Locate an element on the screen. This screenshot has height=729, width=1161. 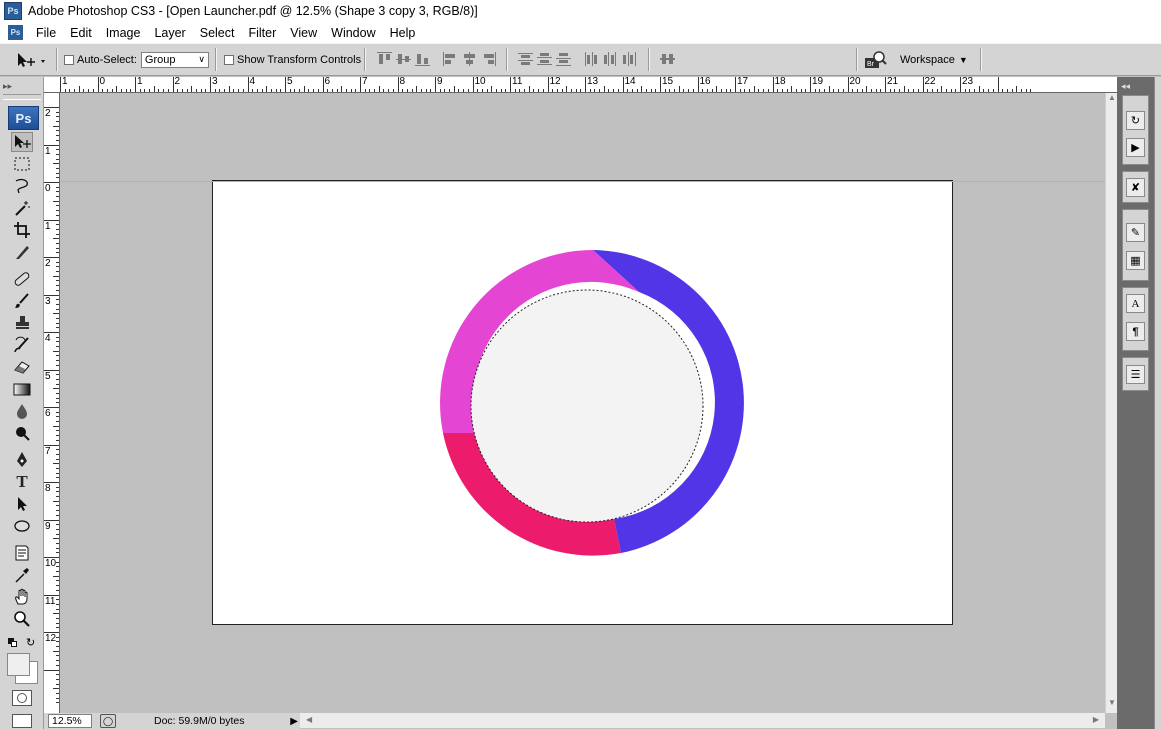
align-vertical-centers-icon is located at coordinates (403, 59).